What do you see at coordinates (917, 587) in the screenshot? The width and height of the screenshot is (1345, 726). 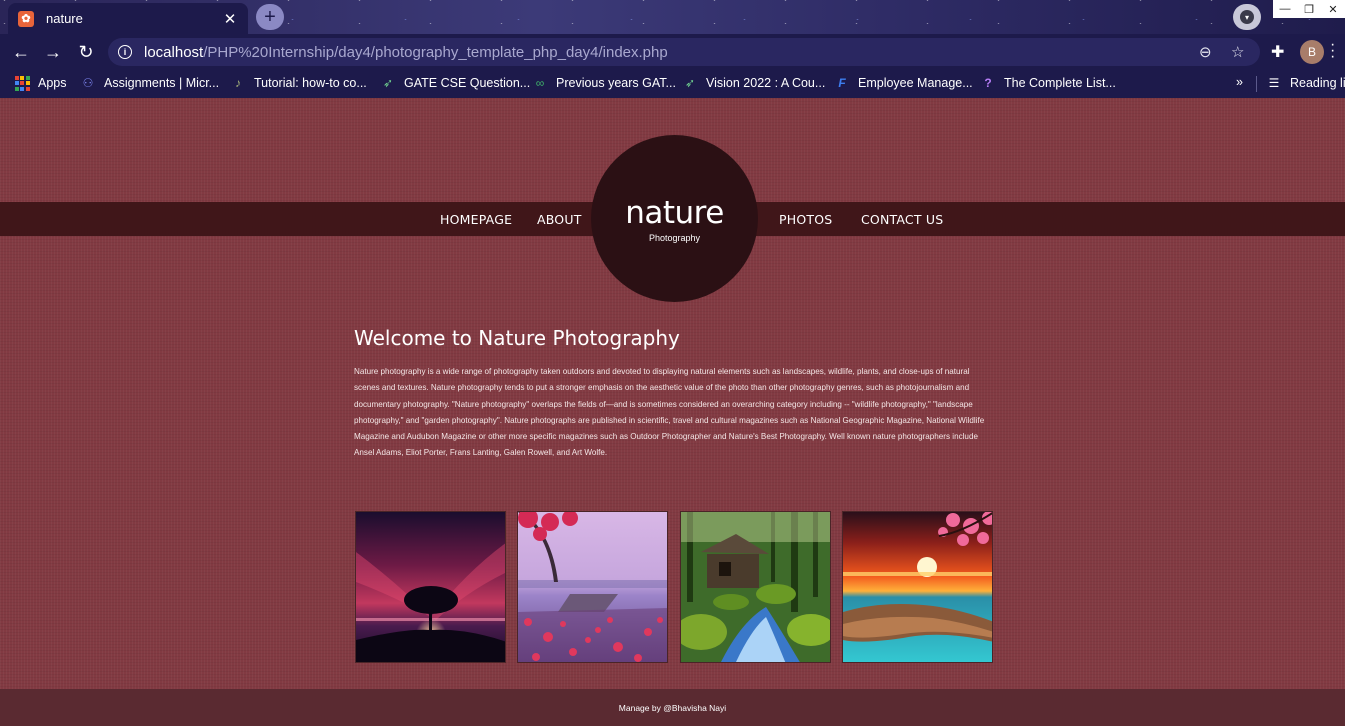 I see `gallery-photo-sunset-sea` at bounding box center [917, 587].